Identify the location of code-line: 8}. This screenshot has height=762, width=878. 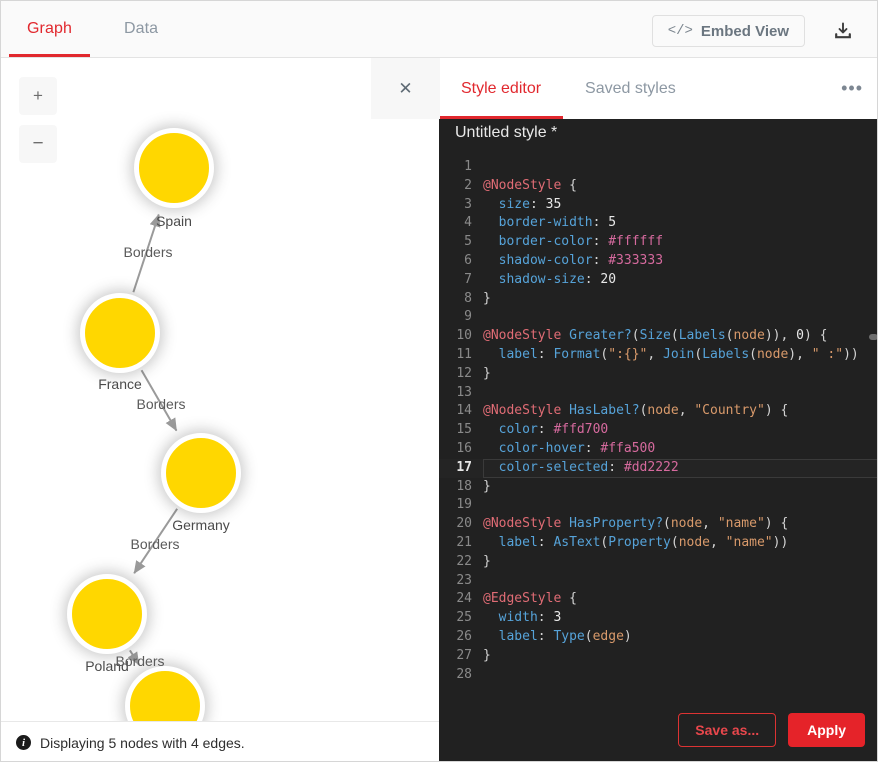
(658, 299).